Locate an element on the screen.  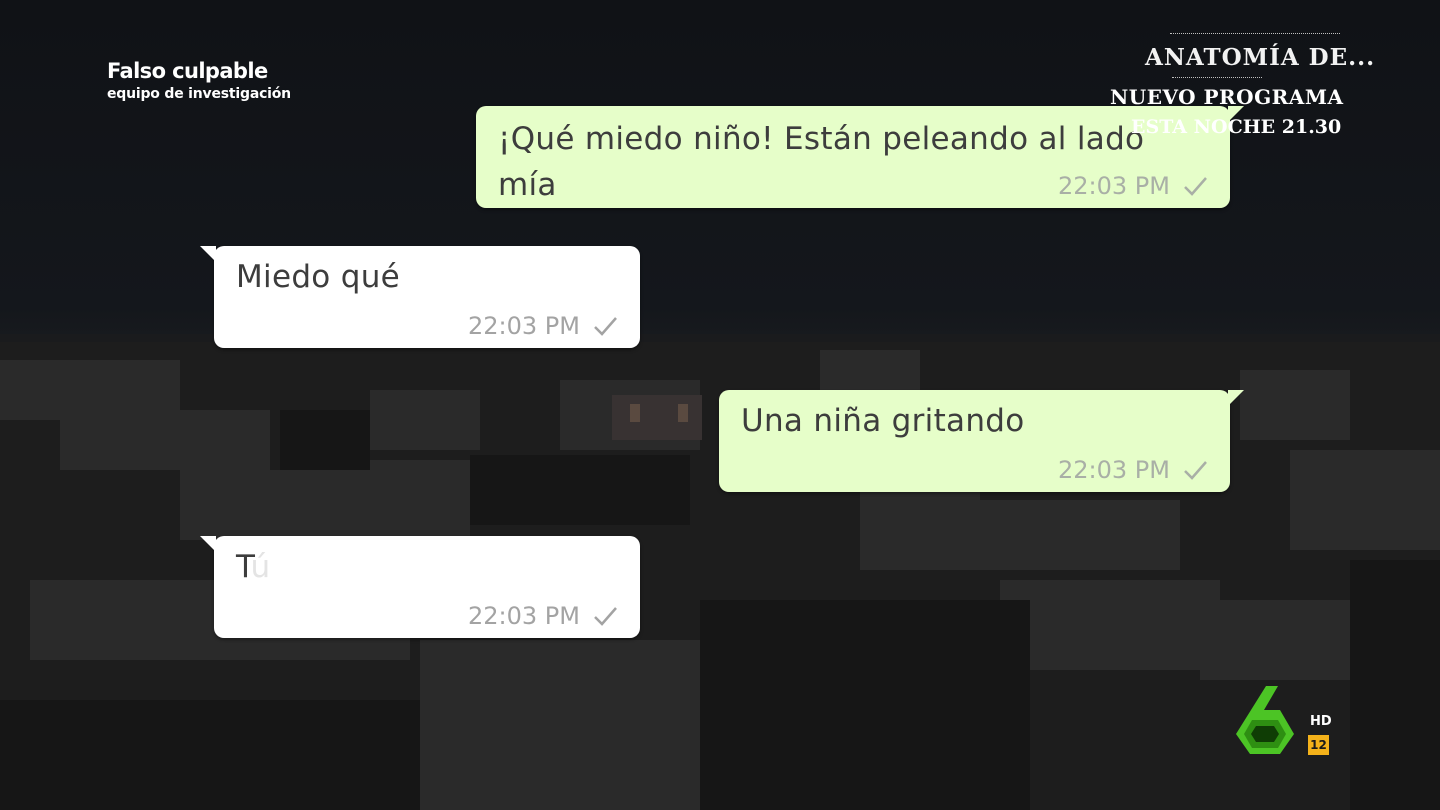
message-text-faded: ú is located at coordinates (260, 567).